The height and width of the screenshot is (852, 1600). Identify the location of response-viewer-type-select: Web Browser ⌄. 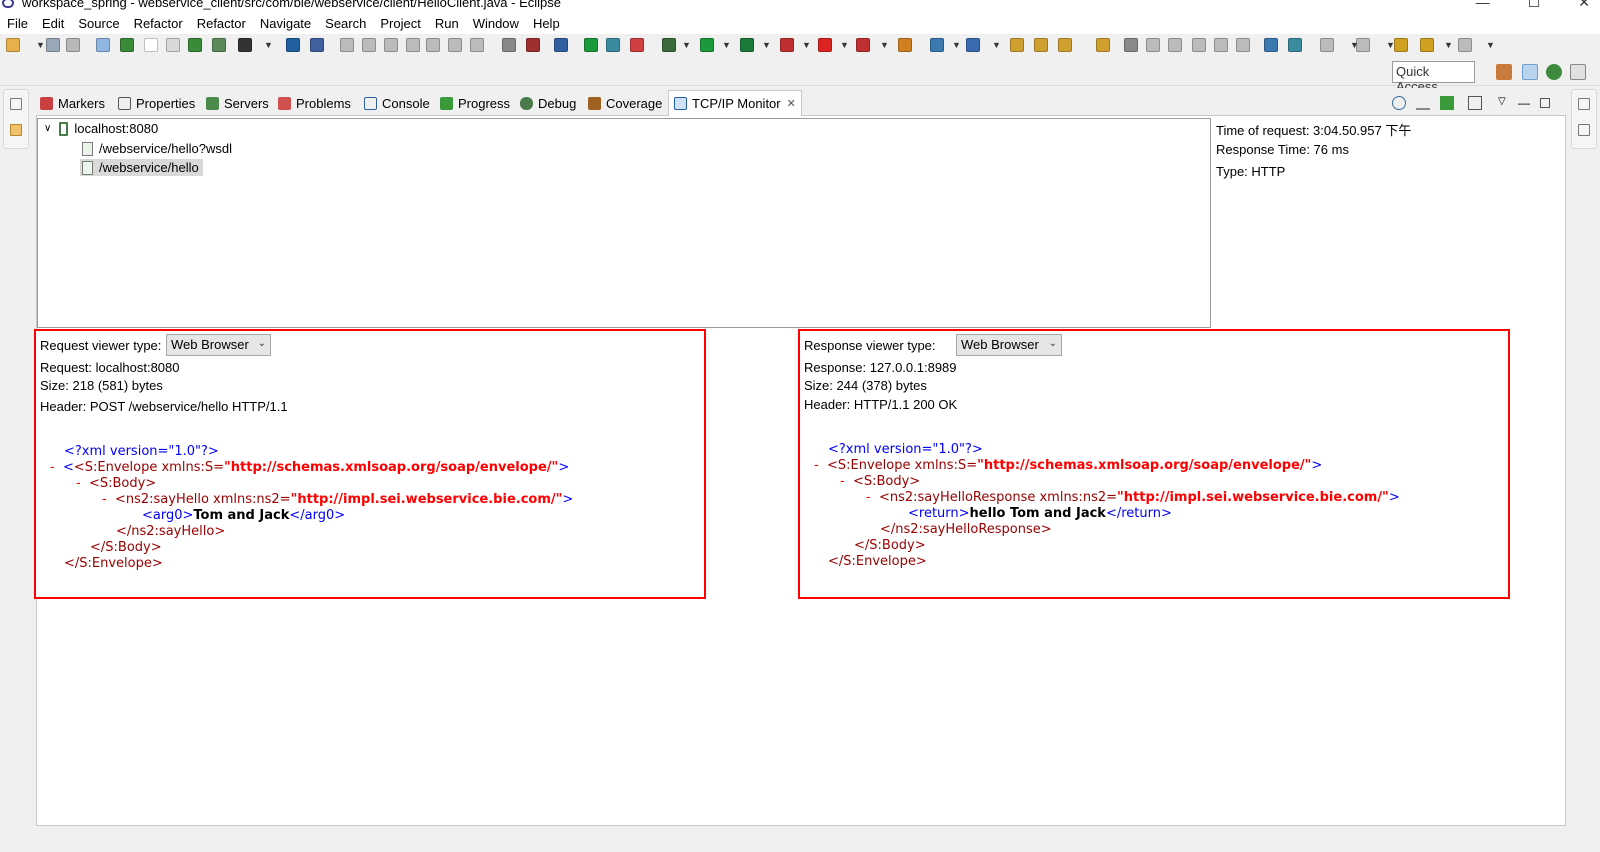
(1009, 345).